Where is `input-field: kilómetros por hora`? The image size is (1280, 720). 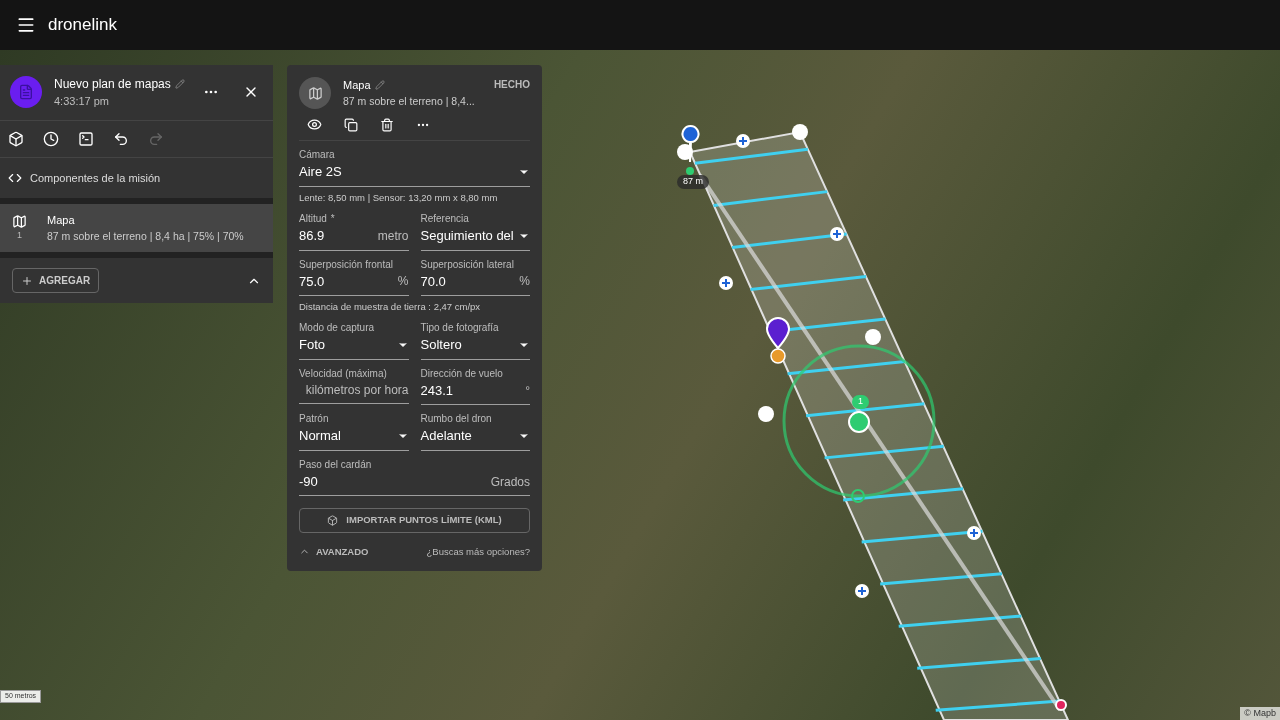 input-field: kilómetros por hora is located at coordinates (354, 392).